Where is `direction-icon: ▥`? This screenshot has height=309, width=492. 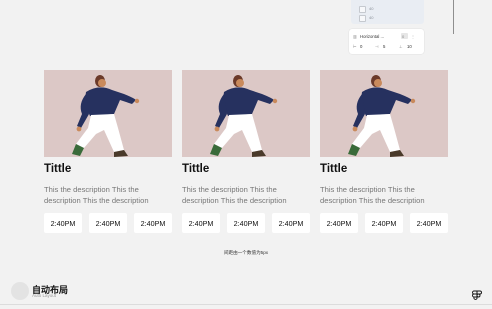 direction-icon: ▥ is located at coordinates (355, 36).